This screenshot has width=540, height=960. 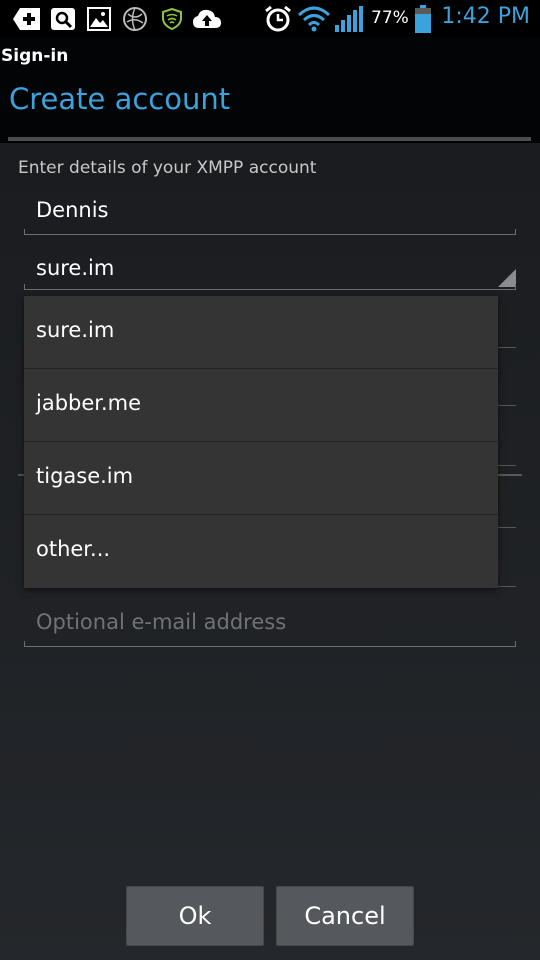 I want to click on wifi-icon, so click(x=314, y=19).